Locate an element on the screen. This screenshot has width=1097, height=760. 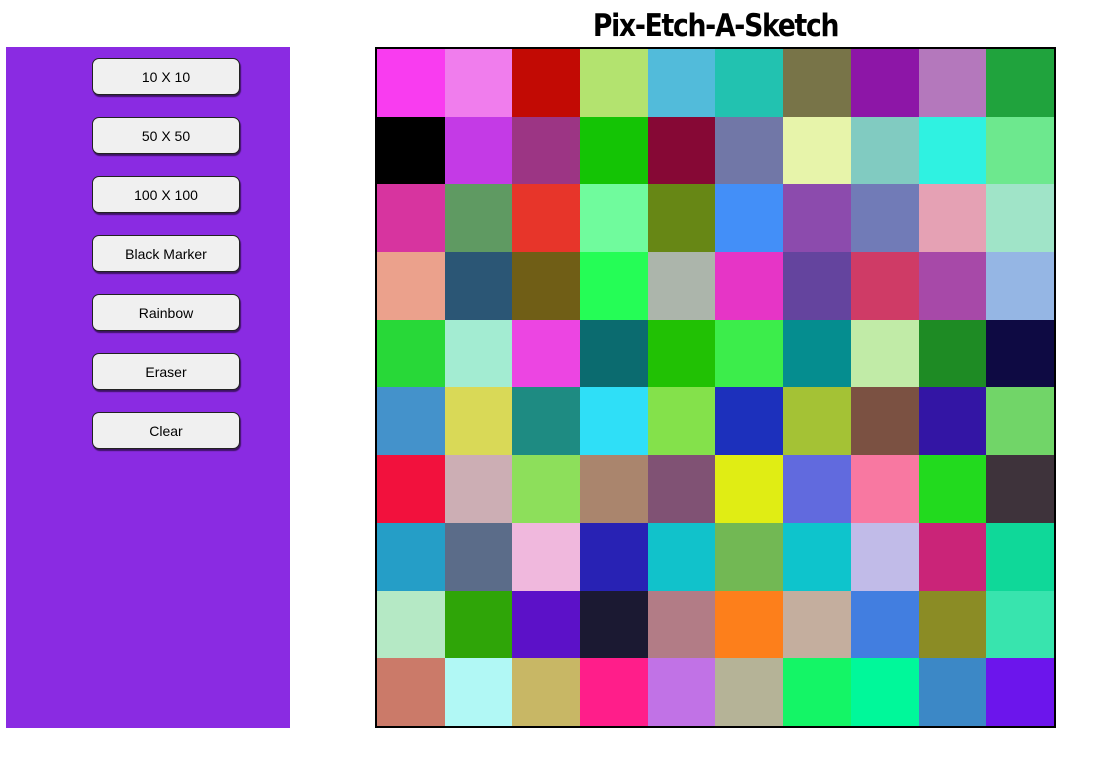
size-10-button: 10 X 10 is located at coordinates (166, 76).